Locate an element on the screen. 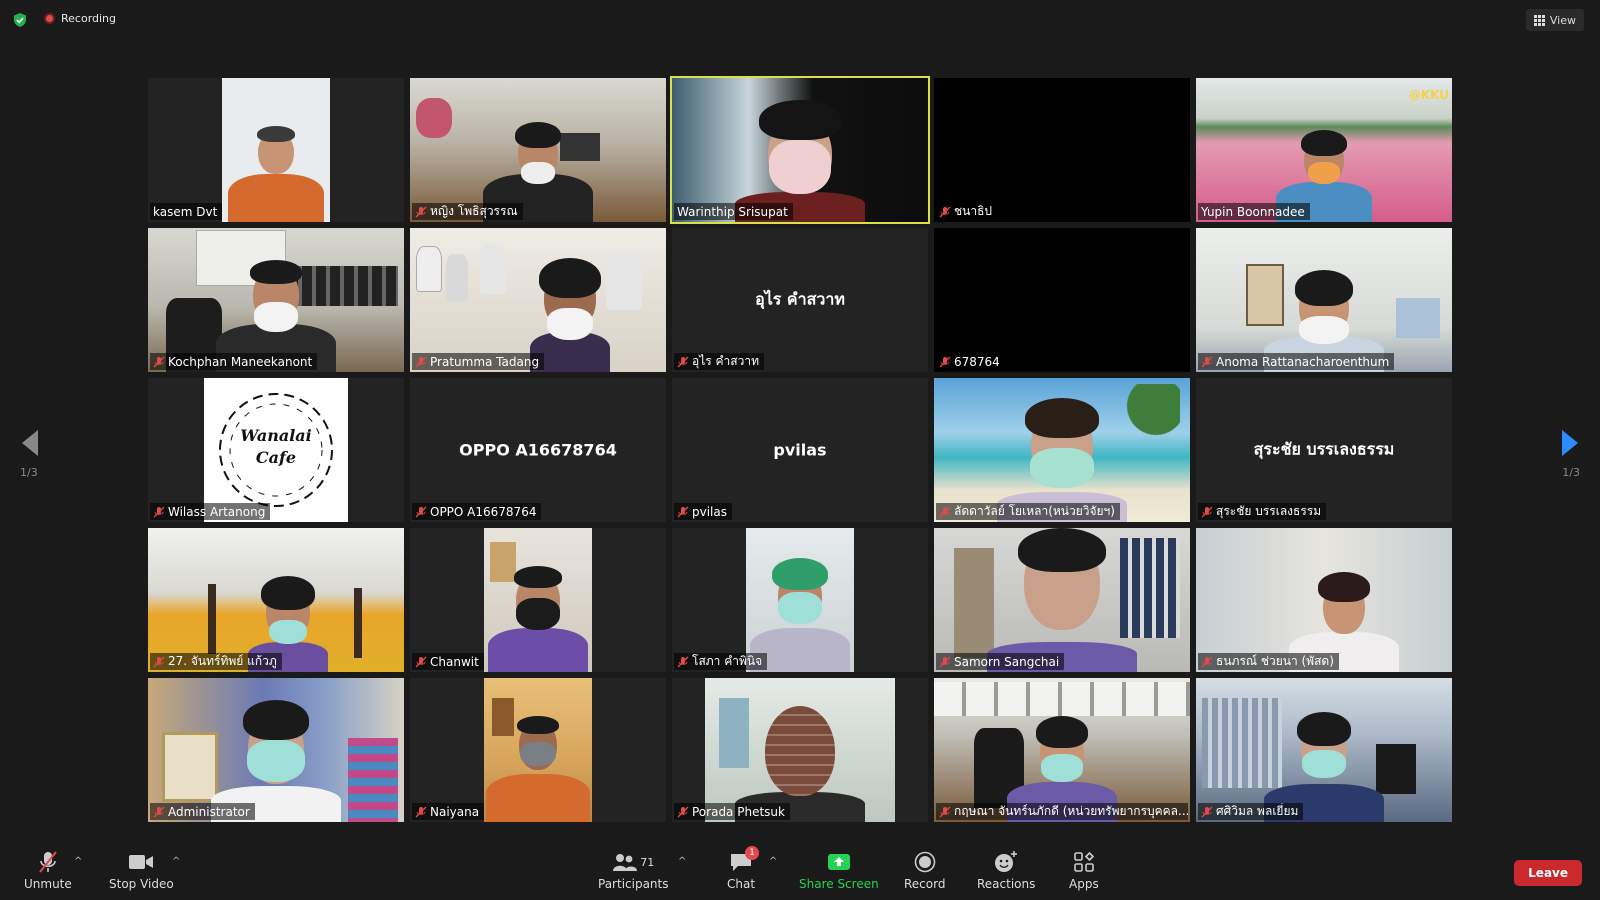 The image size is (1600, 900). participant-name: ธนภรณ์ ช่วยนา (พัสด) is located at coordinates (1275, 661).